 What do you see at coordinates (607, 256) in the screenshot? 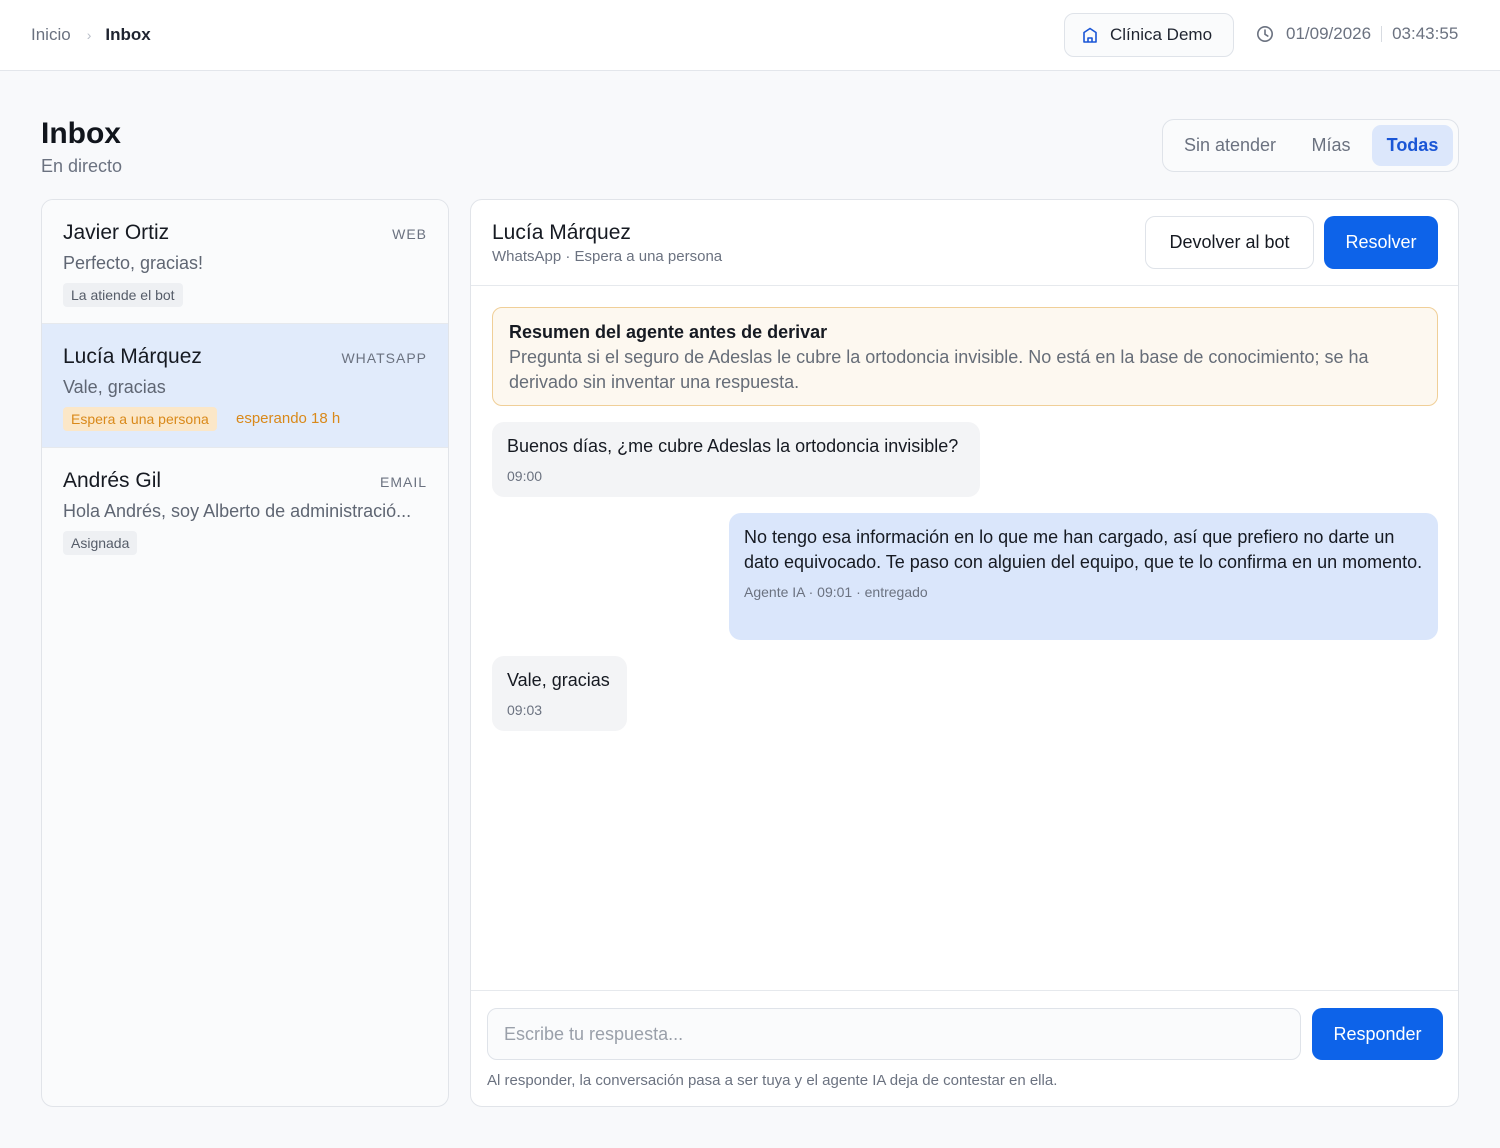
I see `chat-status: WhatsApp · Espera a una persona` at bounding box center [607, 256].